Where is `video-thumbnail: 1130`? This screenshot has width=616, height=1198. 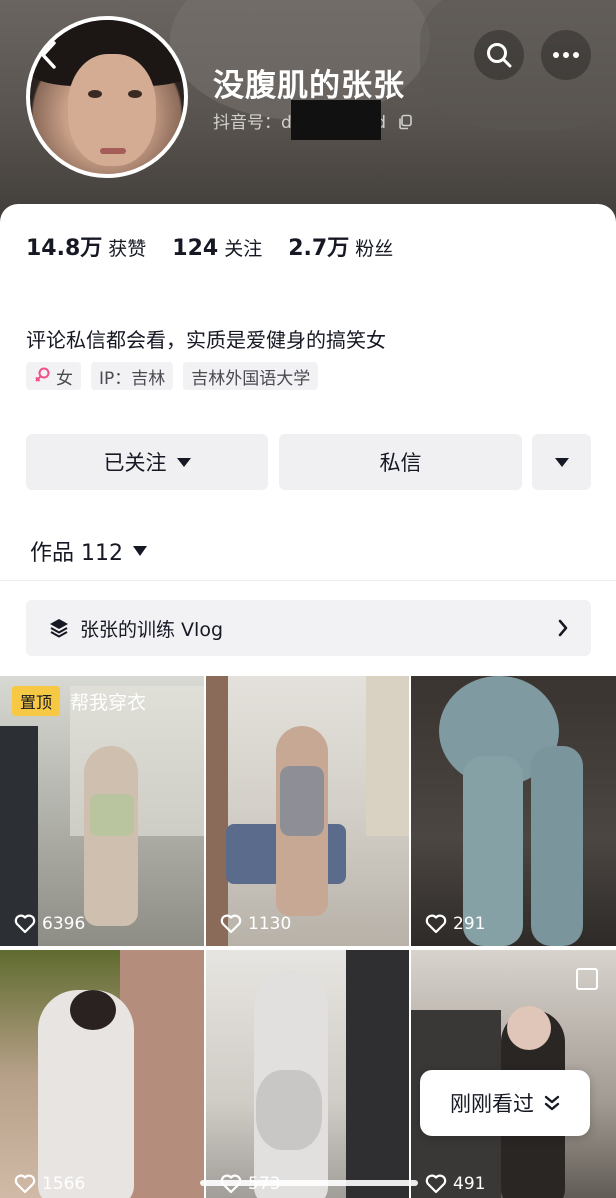 video-thumbnail: 1130 is located at coordinates (307, 811).